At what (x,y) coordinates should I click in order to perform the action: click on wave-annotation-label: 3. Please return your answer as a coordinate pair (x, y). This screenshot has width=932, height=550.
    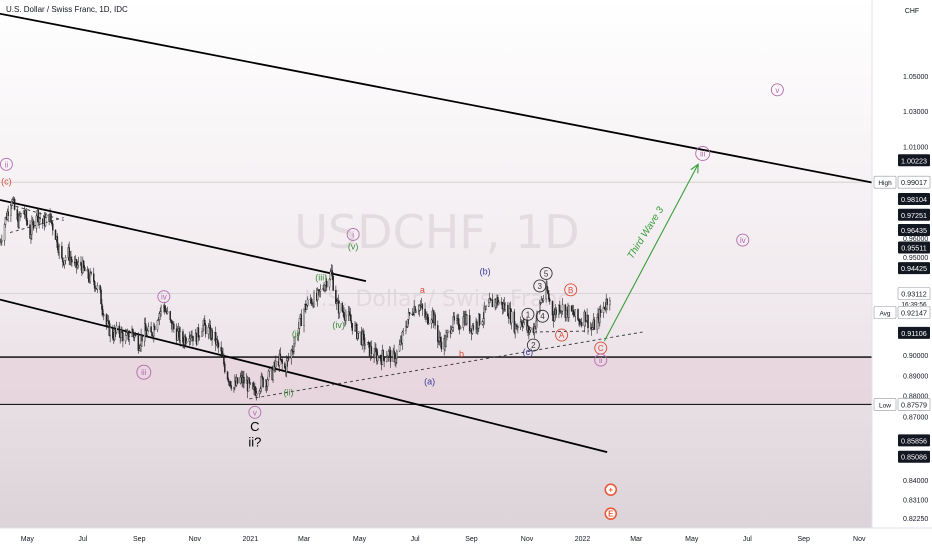
    Looking at the image, I should click on (540, 286).